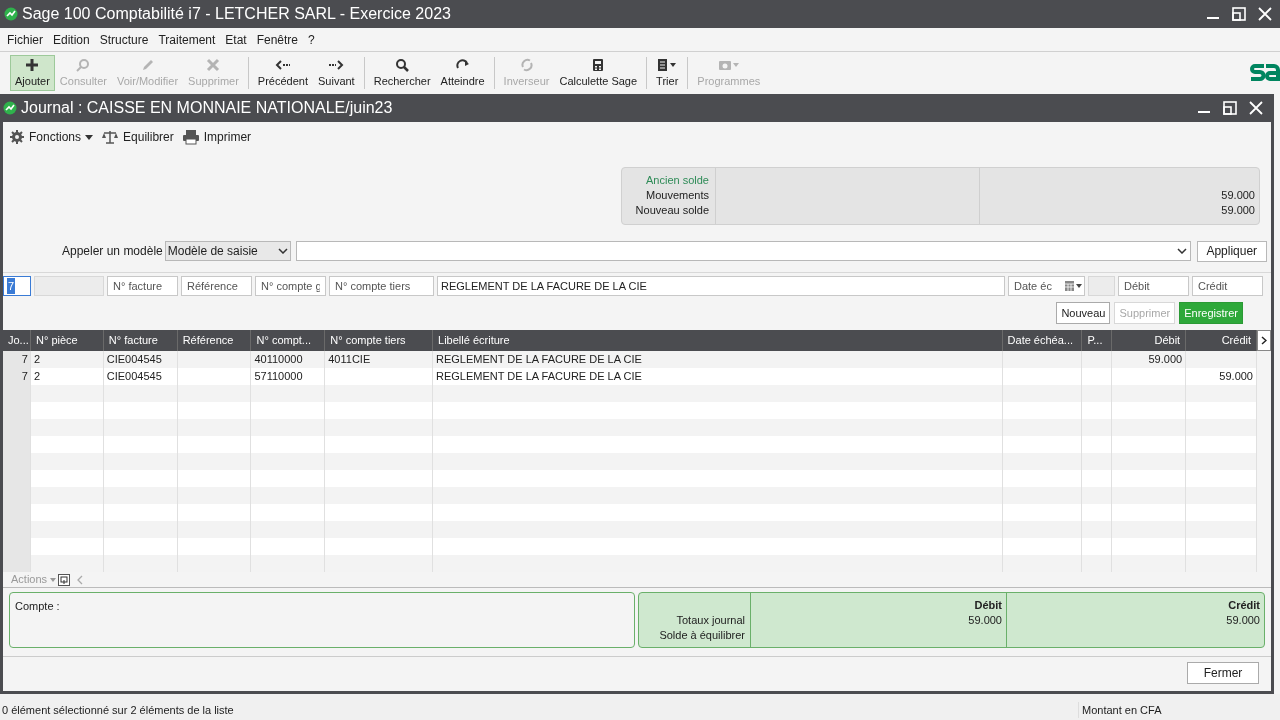  I want to click on menu-item: Edition, so click(71, 39).